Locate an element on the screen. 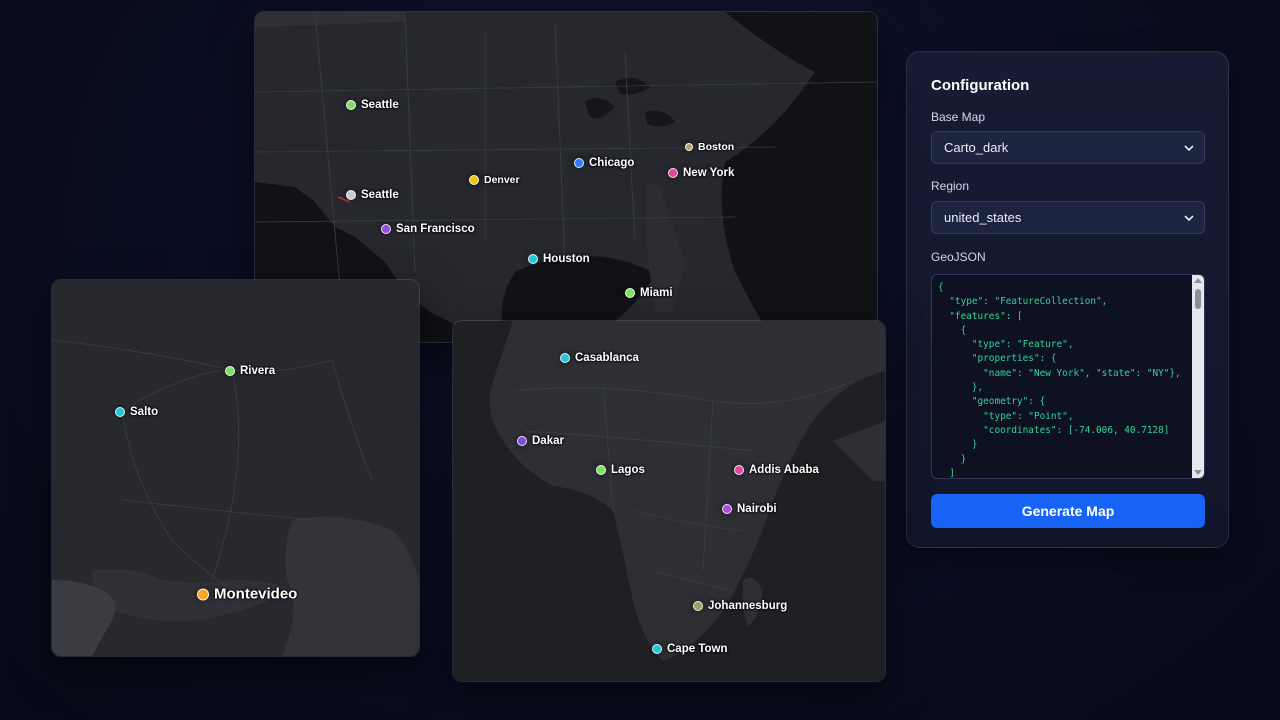 This screenshot has width=1280, height=720. marker-label: Cape Town is located at coordinates (697, 649).